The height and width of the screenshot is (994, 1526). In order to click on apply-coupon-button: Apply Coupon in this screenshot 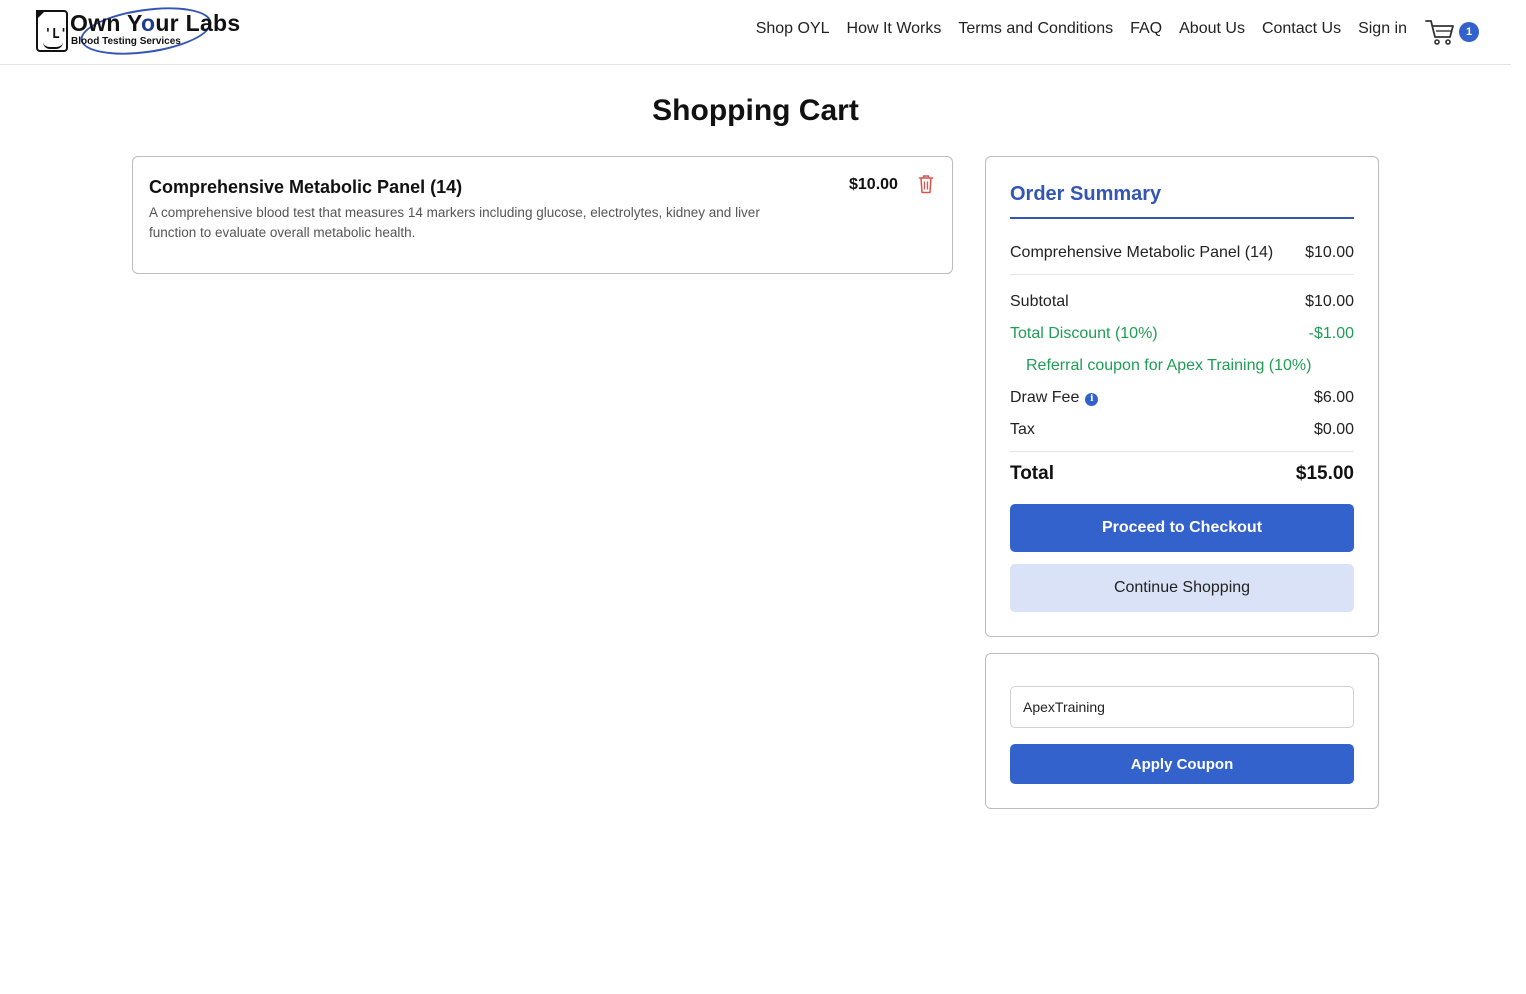, I will do `click(1182, 764)`.